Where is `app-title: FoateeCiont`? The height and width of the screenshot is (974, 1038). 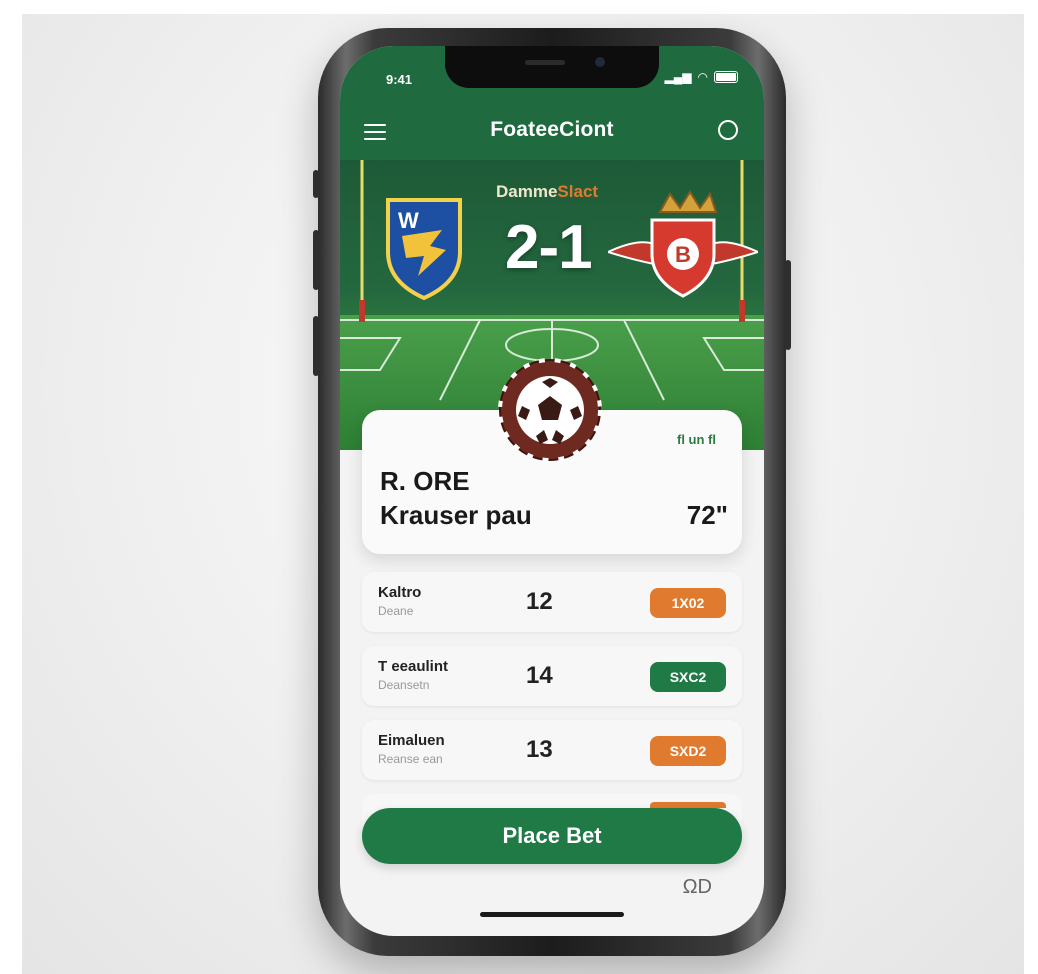
app-title: FoateeCiont is located at coordinates (552, 129).